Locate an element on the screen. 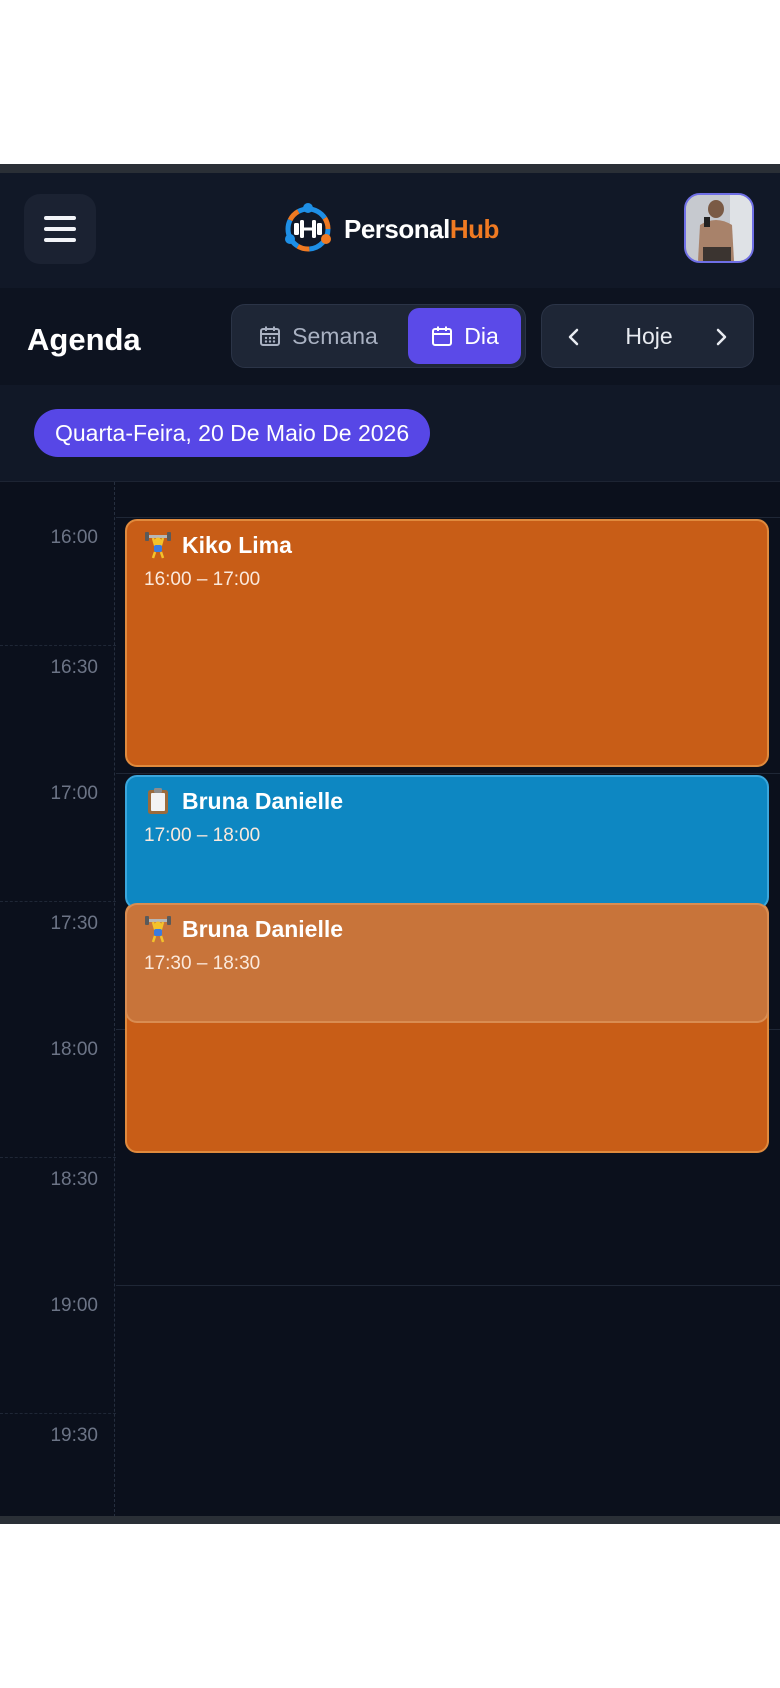 The width and height of the screenshot is (780, 1688). event-time: 17:30 – 18:30 is located at coordinates (202, 963).